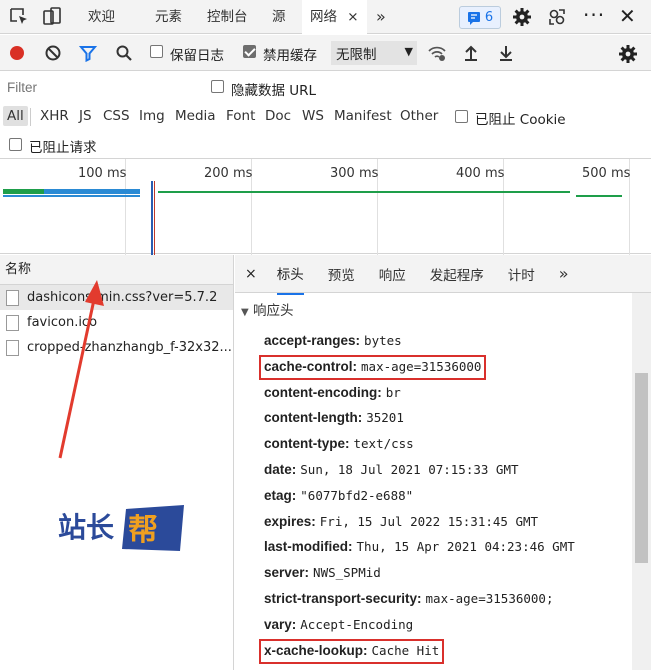  I want to click on header-row: x-cache-lookup: Cache Hit, so click(351, 651).